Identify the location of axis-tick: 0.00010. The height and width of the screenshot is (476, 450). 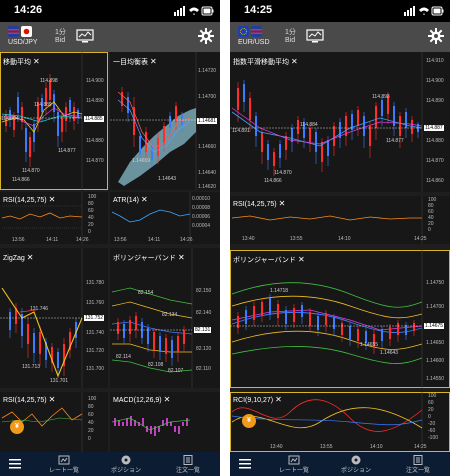
(201, 199).